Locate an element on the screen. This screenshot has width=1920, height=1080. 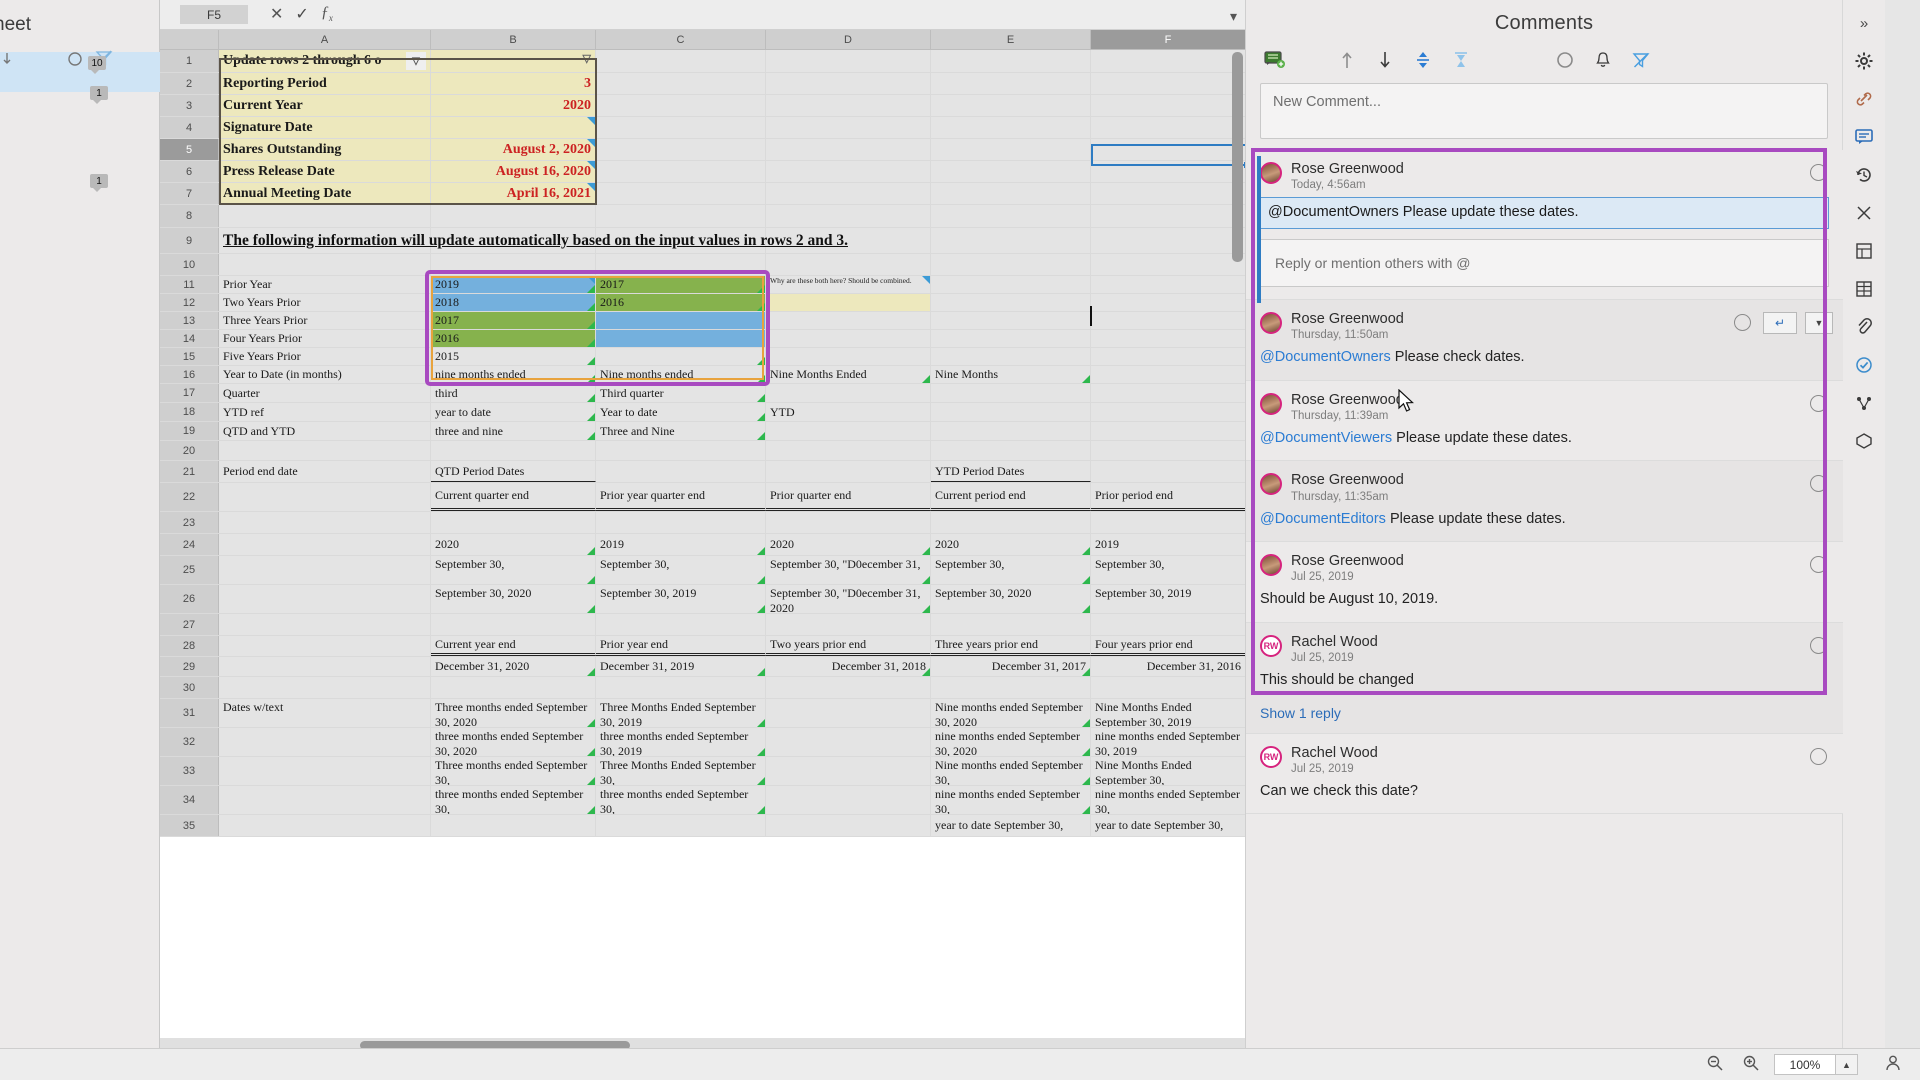
cell-E28: Three years prior end is located at coordinates (1011, 646).